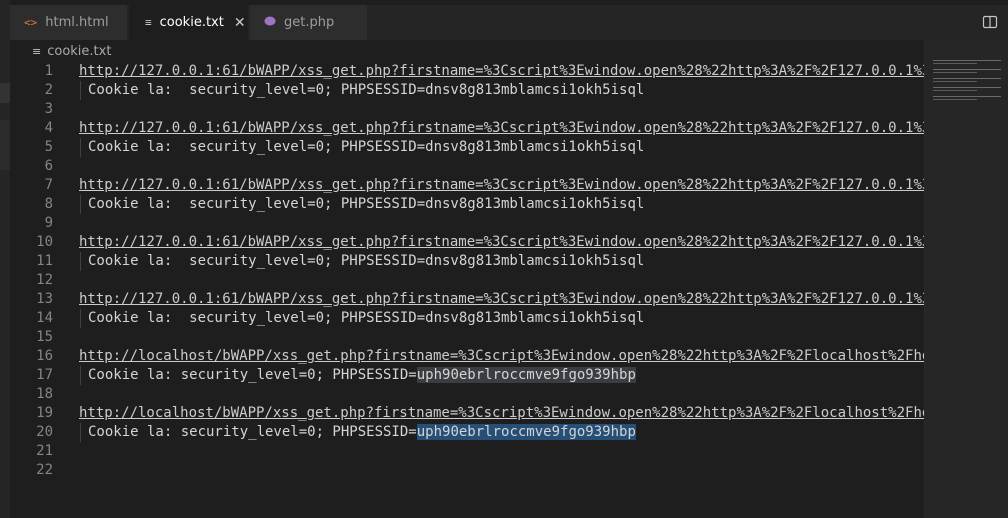 This screenshot has height=518, width=1008. What do you see at coordinates (44, 432) in the screenshot?
I see `line-number: 20` at bounding box center [44, 432].